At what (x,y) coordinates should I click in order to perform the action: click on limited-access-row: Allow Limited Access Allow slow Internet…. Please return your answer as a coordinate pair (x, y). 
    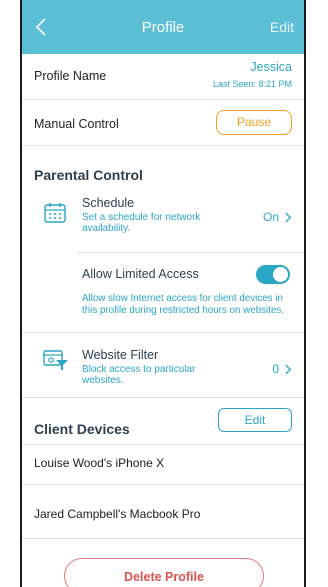
    Looking at the image, I should click on (163, 291).